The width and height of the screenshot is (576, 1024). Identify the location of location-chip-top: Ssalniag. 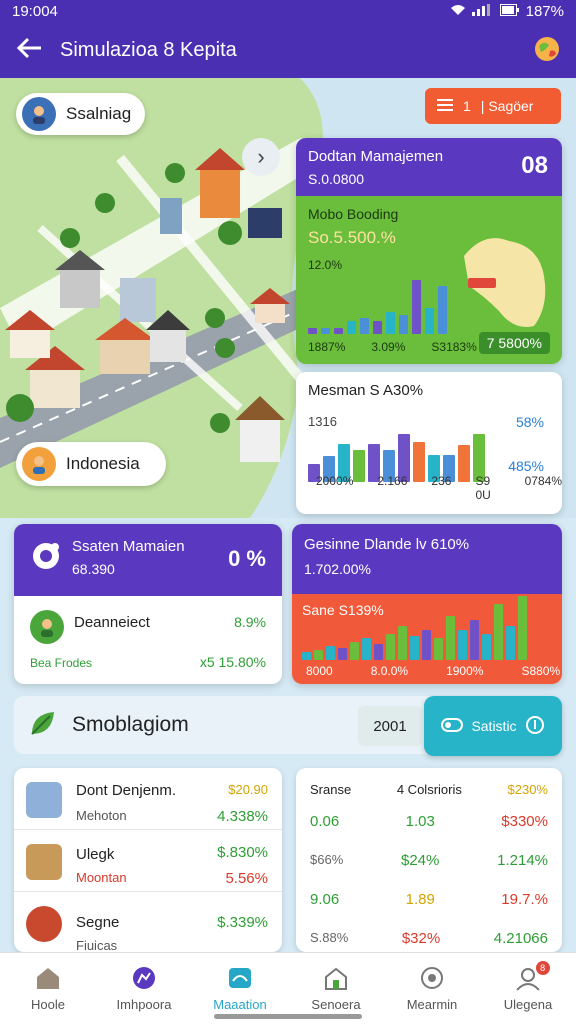
(81, 114).